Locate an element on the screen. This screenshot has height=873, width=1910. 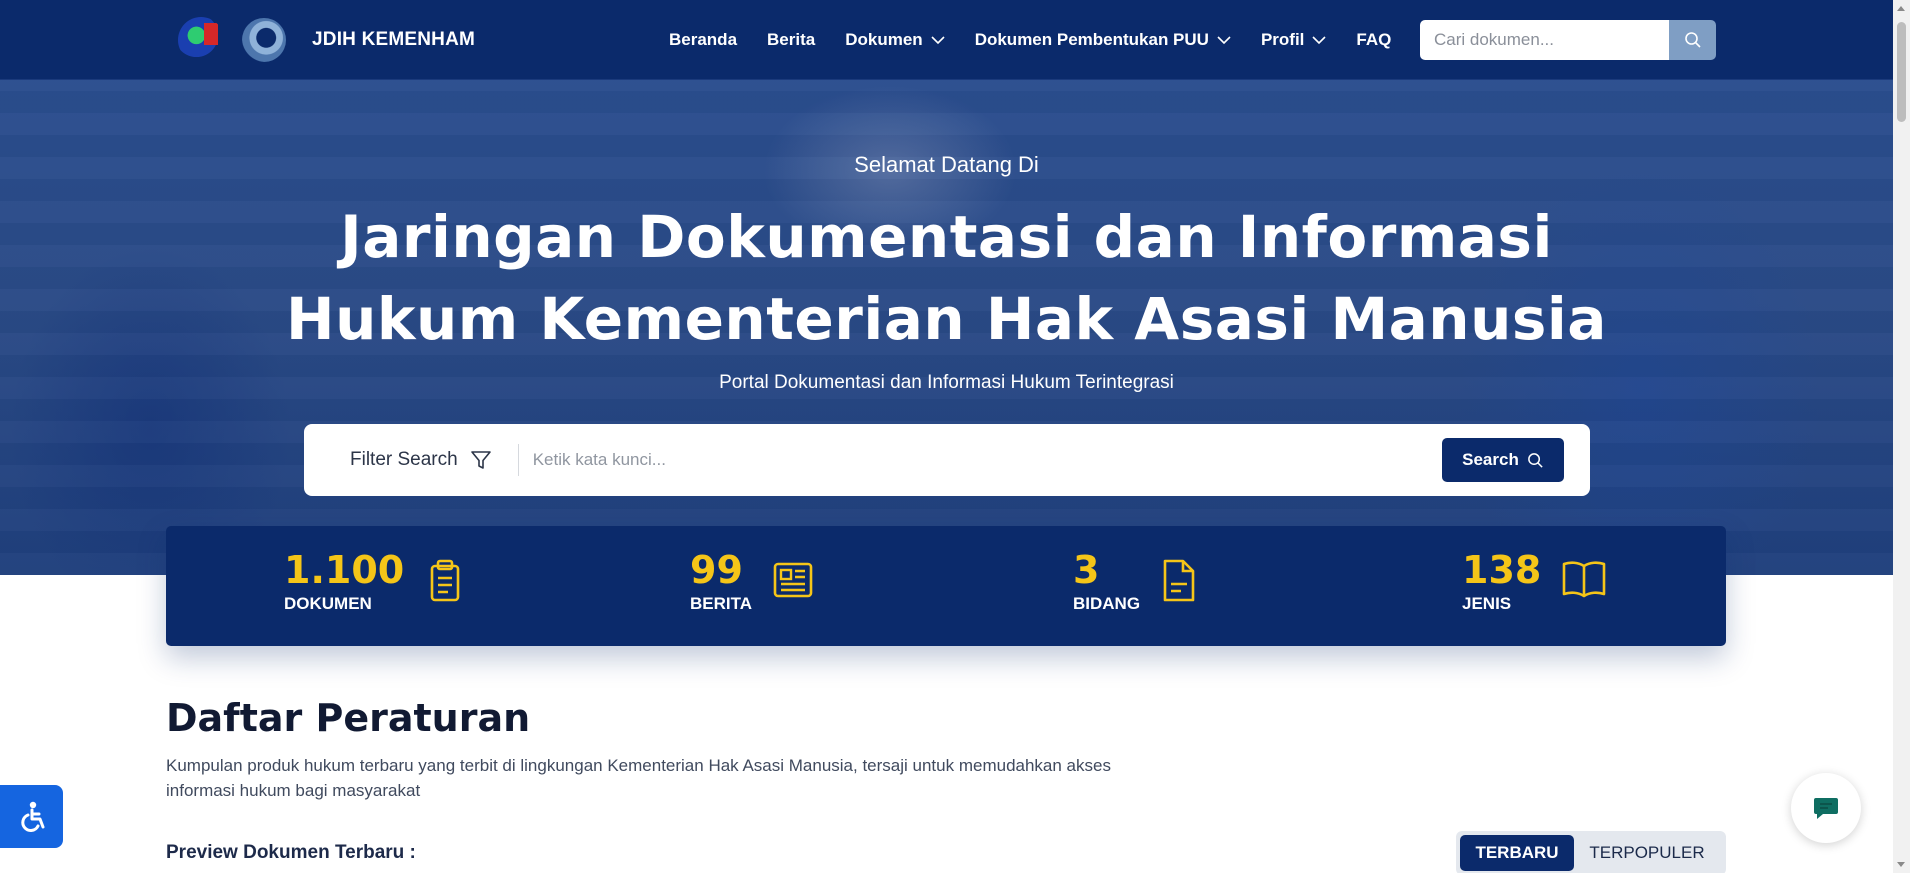
stat-value: 3 is located at coordinates (1086, 570).